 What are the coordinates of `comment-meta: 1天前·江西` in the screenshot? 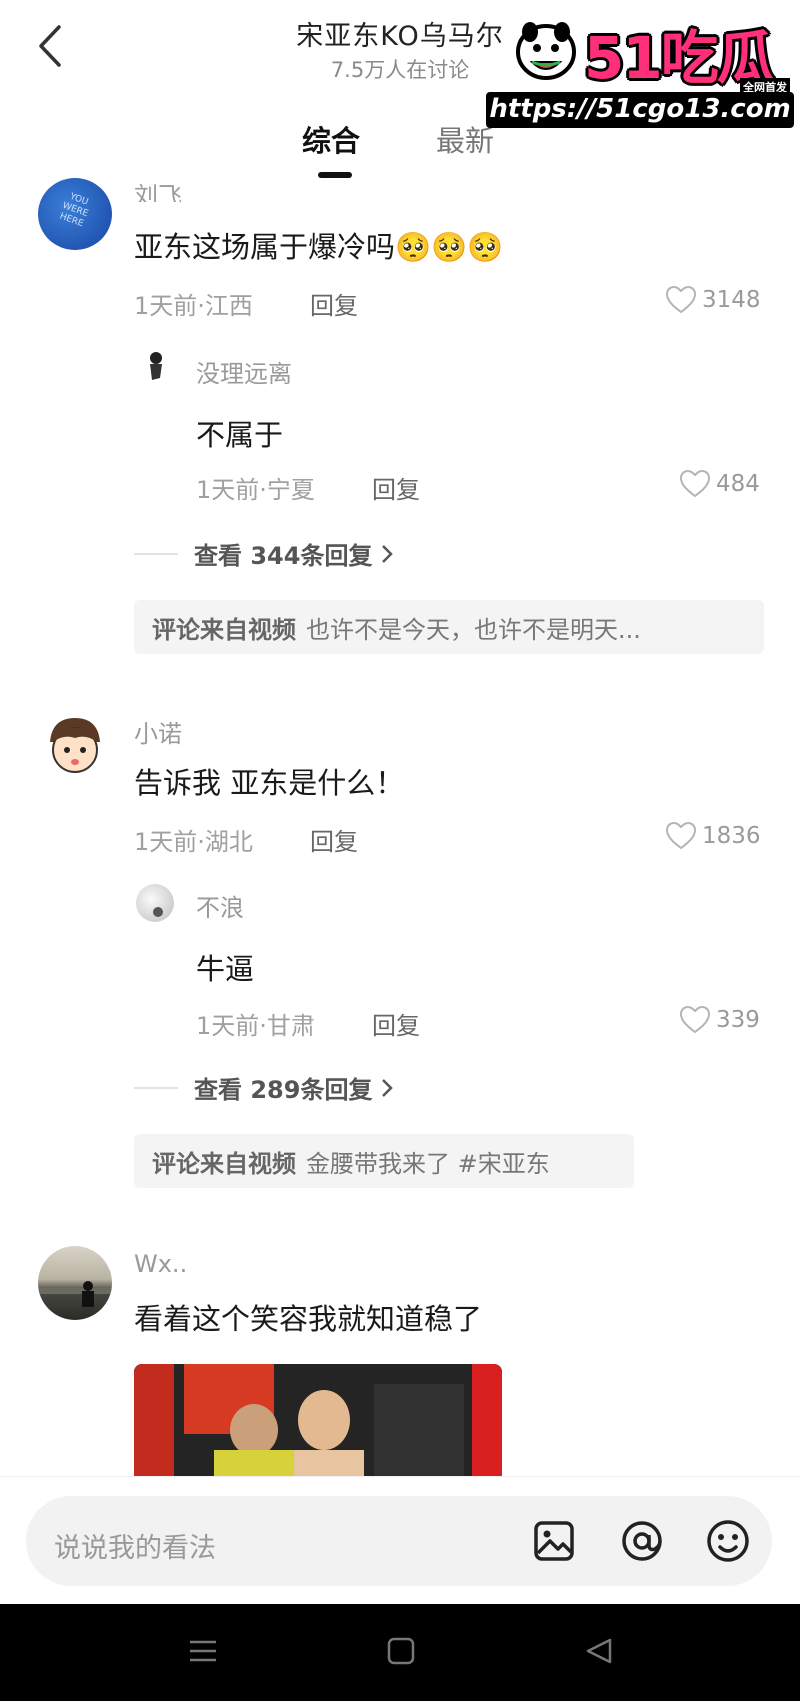 It's located at (193, 306).